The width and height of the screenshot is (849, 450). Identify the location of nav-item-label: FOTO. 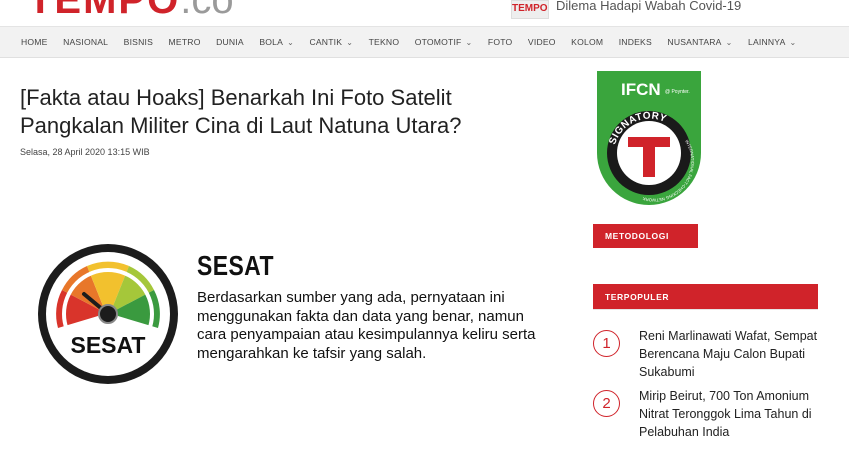
(500, 42).